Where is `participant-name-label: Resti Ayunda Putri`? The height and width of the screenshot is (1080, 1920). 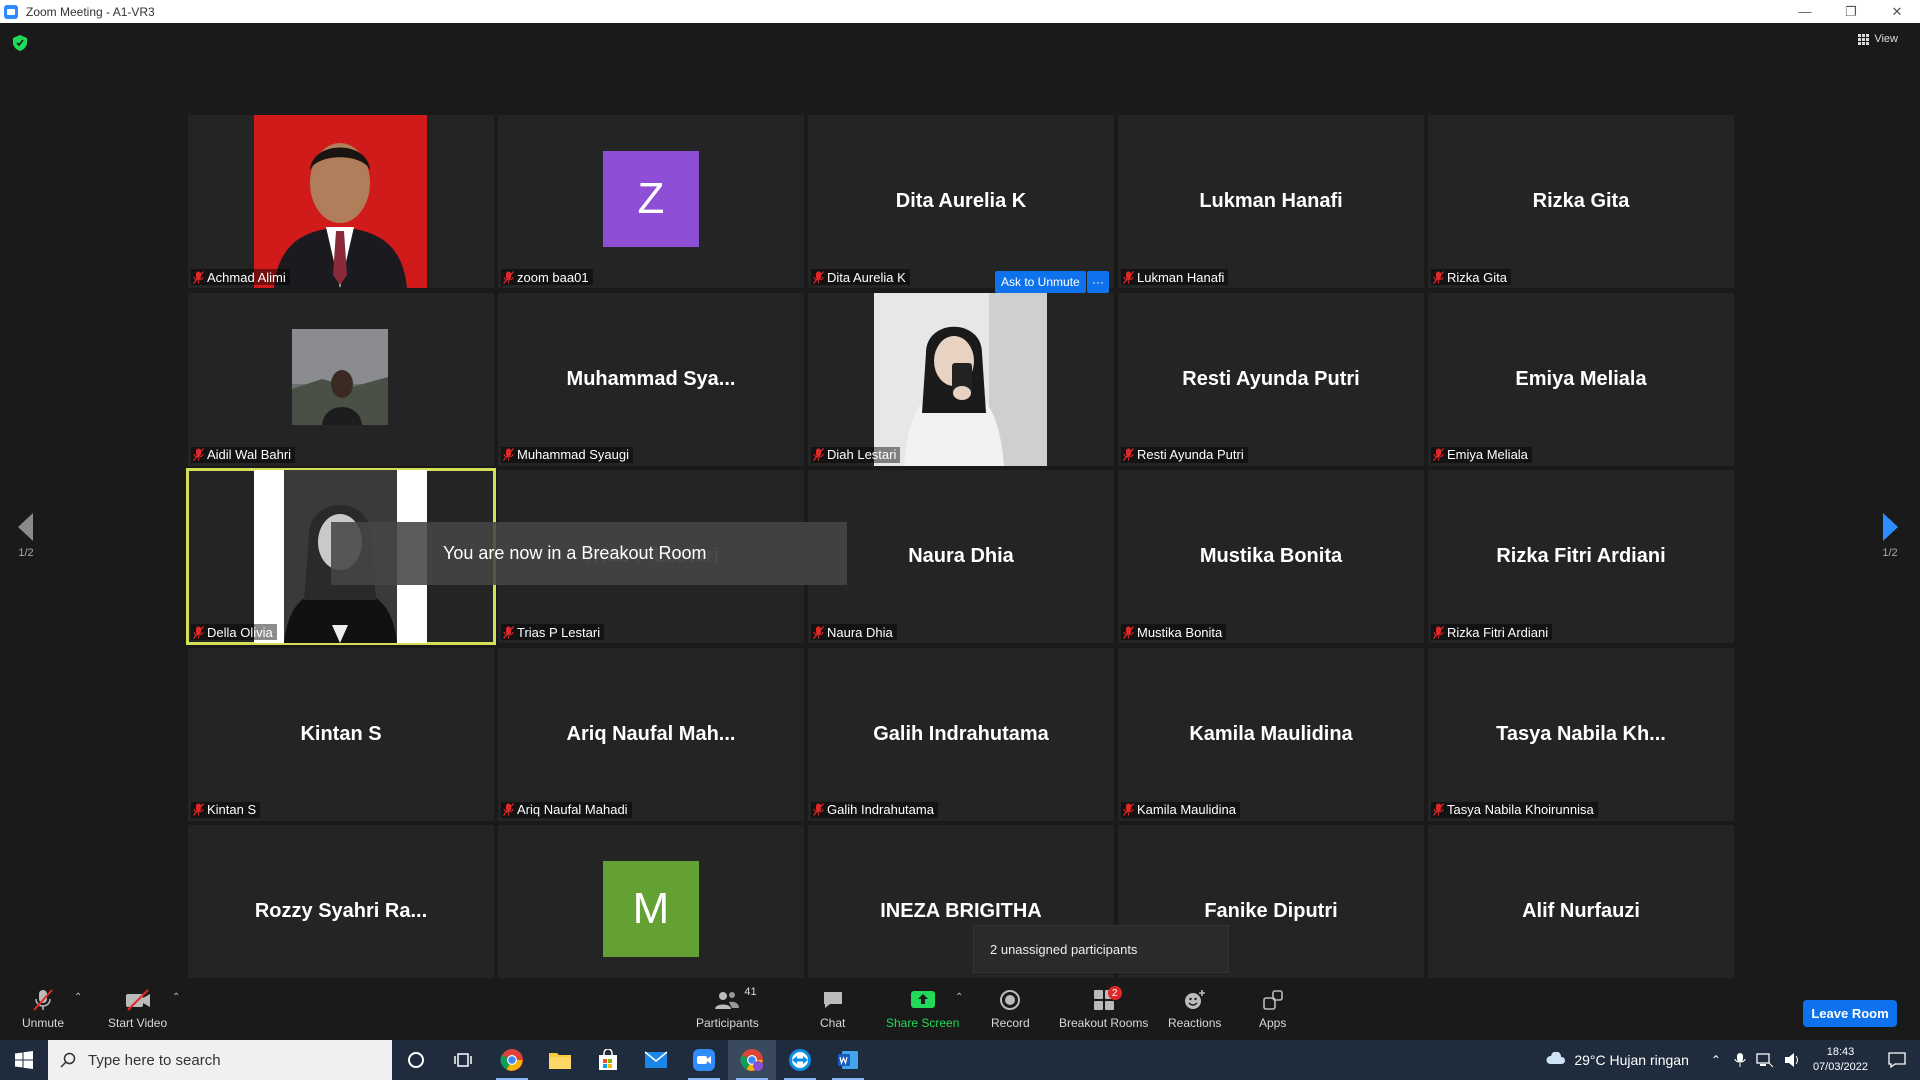
participant-name-label: Resti Ayunda Putri is located at coordinates (1184, 454).